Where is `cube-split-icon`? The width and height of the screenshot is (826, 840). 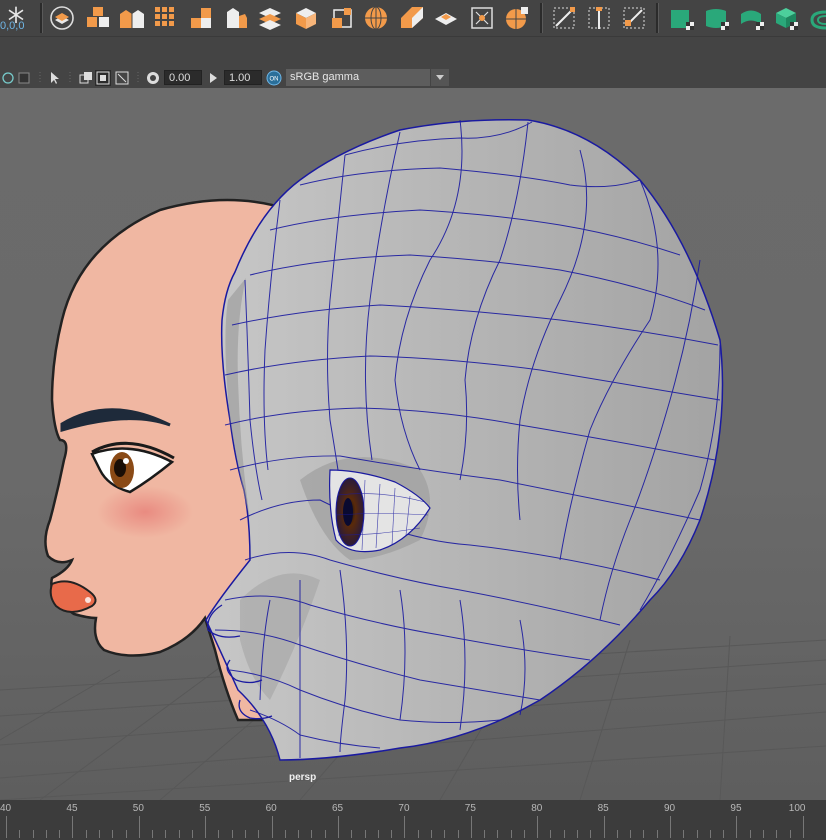 cube-split-icon is located at coordinates (98, 18).